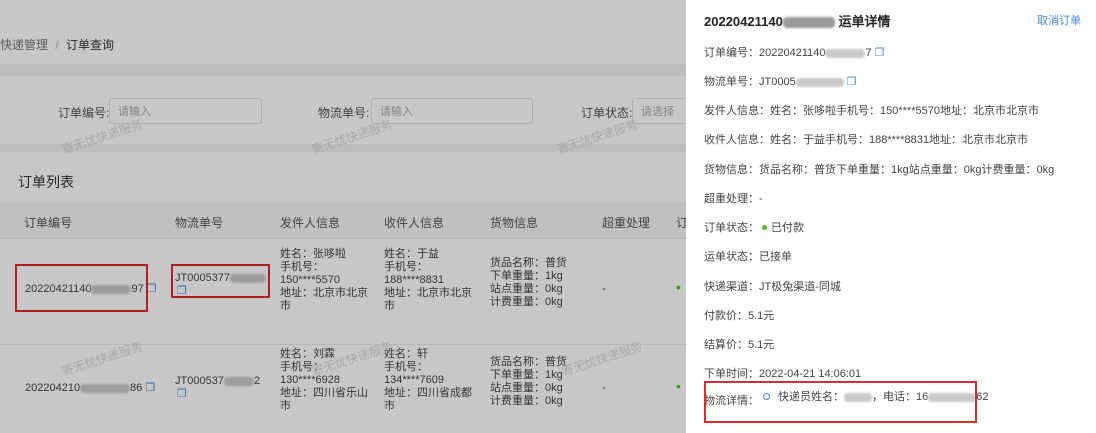  Describe the element at coordinates (787, 228) in the screenshot. I see `detail-value: 已付款` at that location.